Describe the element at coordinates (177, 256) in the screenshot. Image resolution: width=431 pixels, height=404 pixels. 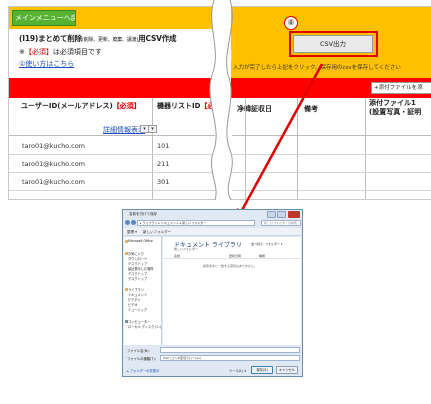
I see `column-name: 名前` at that location.